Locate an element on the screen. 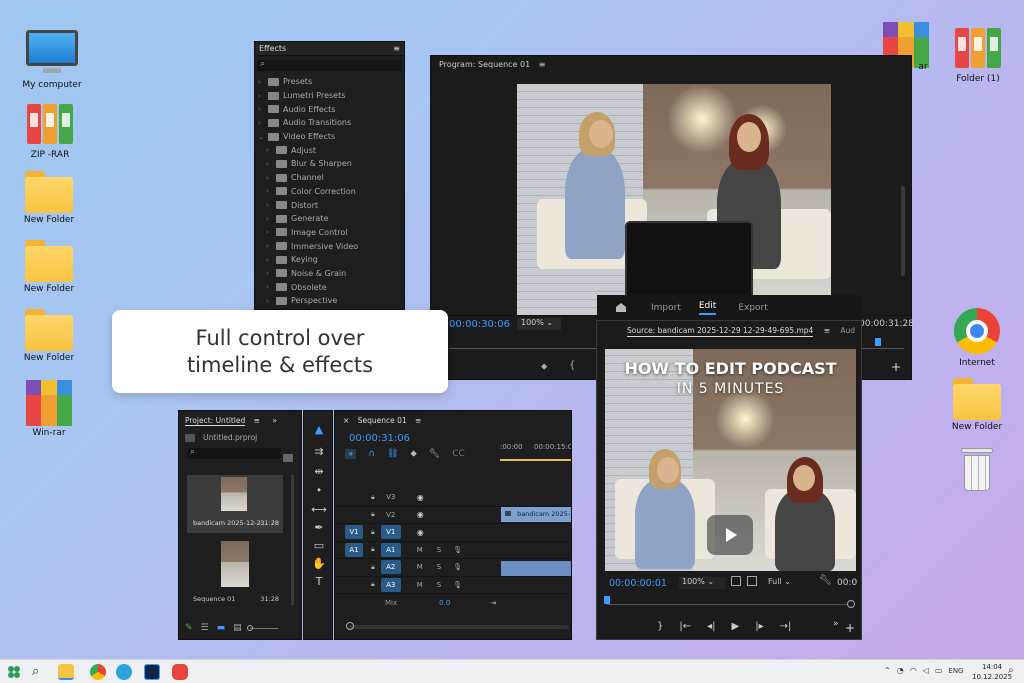 The width and height of the screenshot is (1024, 683). track-row: A1 🔒︎ A1 M S 🎙︎ is located at coordinates (453, 550).